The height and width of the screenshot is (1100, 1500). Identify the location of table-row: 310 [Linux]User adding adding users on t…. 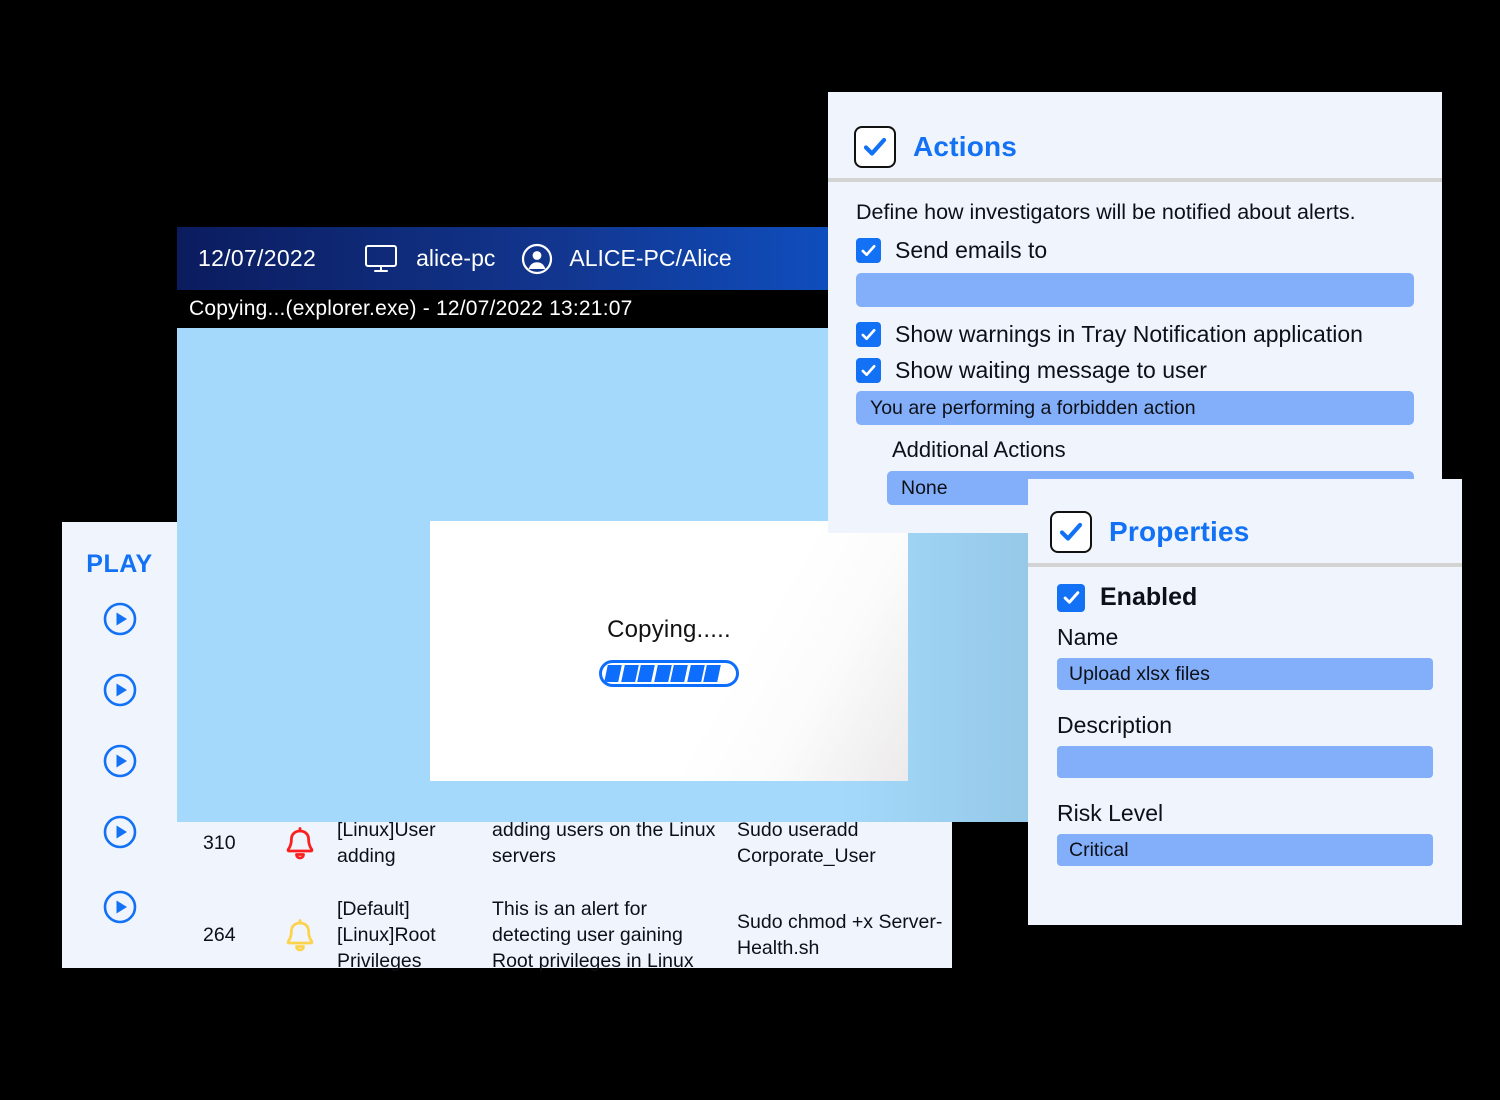
(564, 844).